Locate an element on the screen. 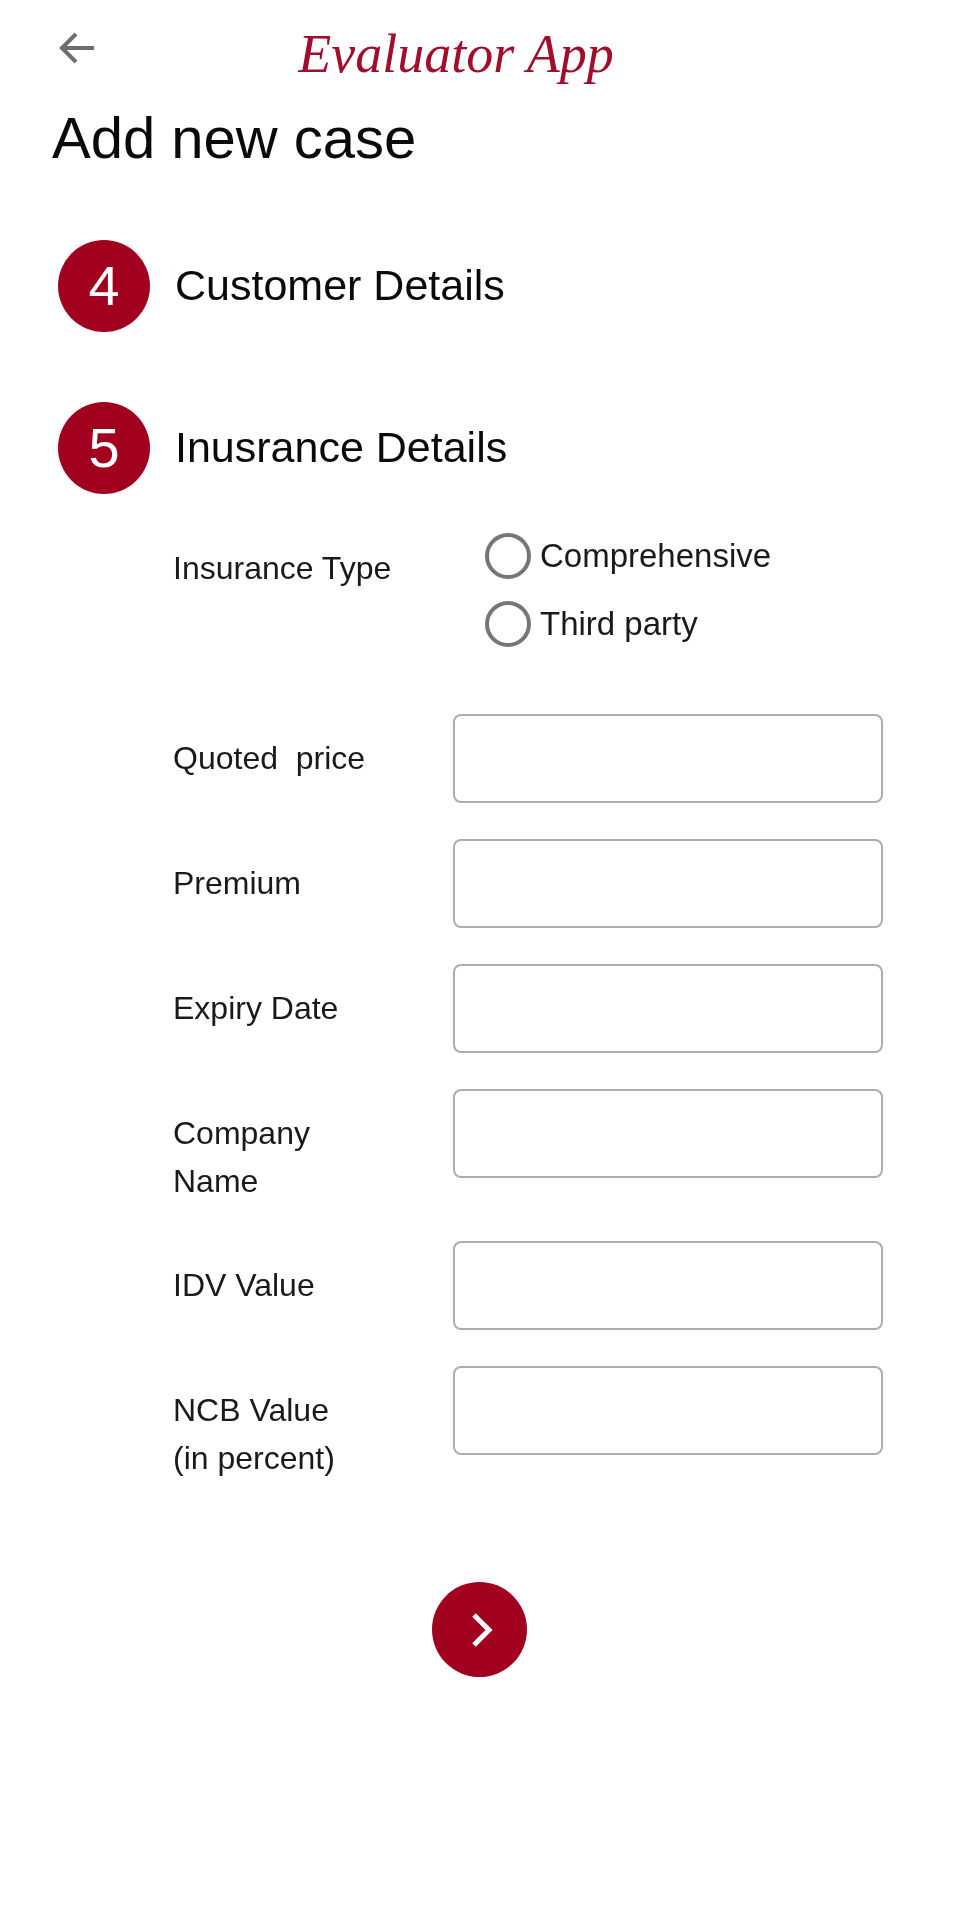 This screenshot has height=1920, width=959. field-label: NCB Value (in percent) is located at coordinates (254, 1434).